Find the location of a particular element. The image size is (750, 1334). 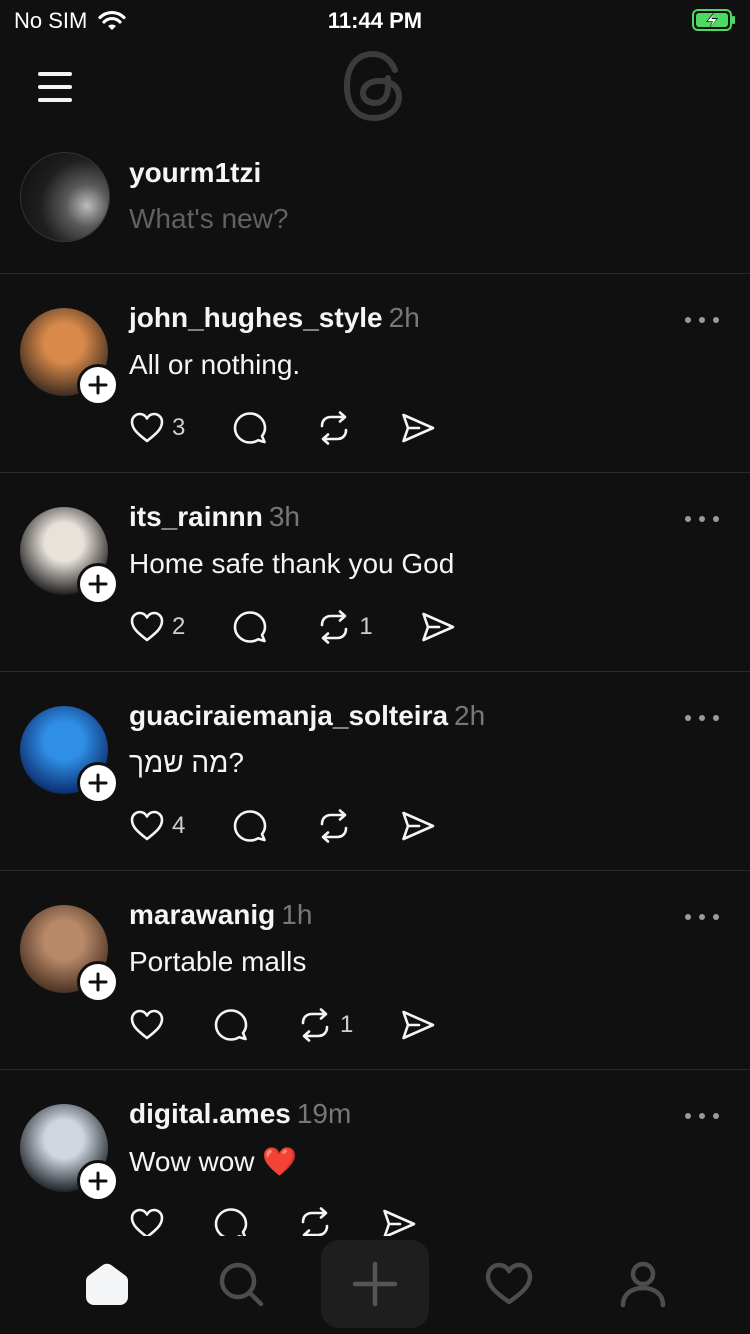

feed-post: guaciraiemanja_solteira 2h מה שמך? 4 is located at coordinates (375, 771).